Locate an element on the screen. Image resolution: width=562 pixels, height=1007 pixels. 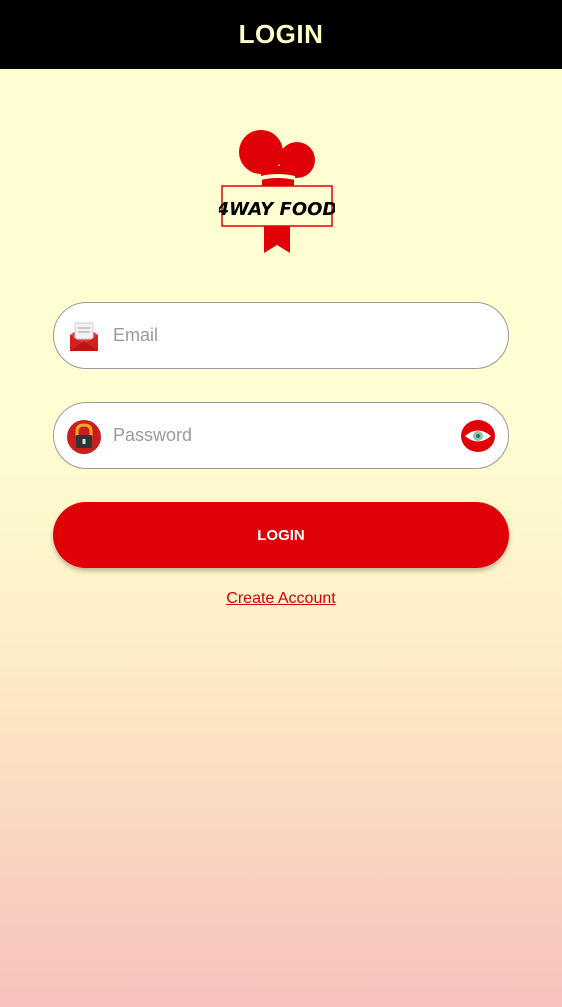
app-bar: LOGIN is located at coordinates (281, 34).